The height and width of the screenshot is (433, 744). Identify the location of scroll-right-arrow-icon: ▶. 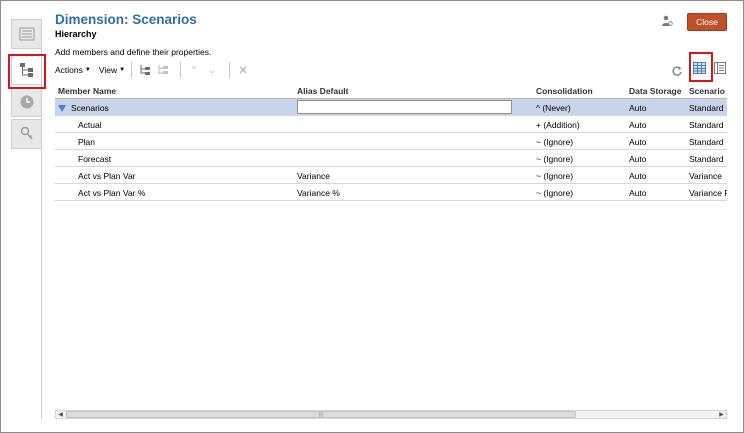
(721, 414).